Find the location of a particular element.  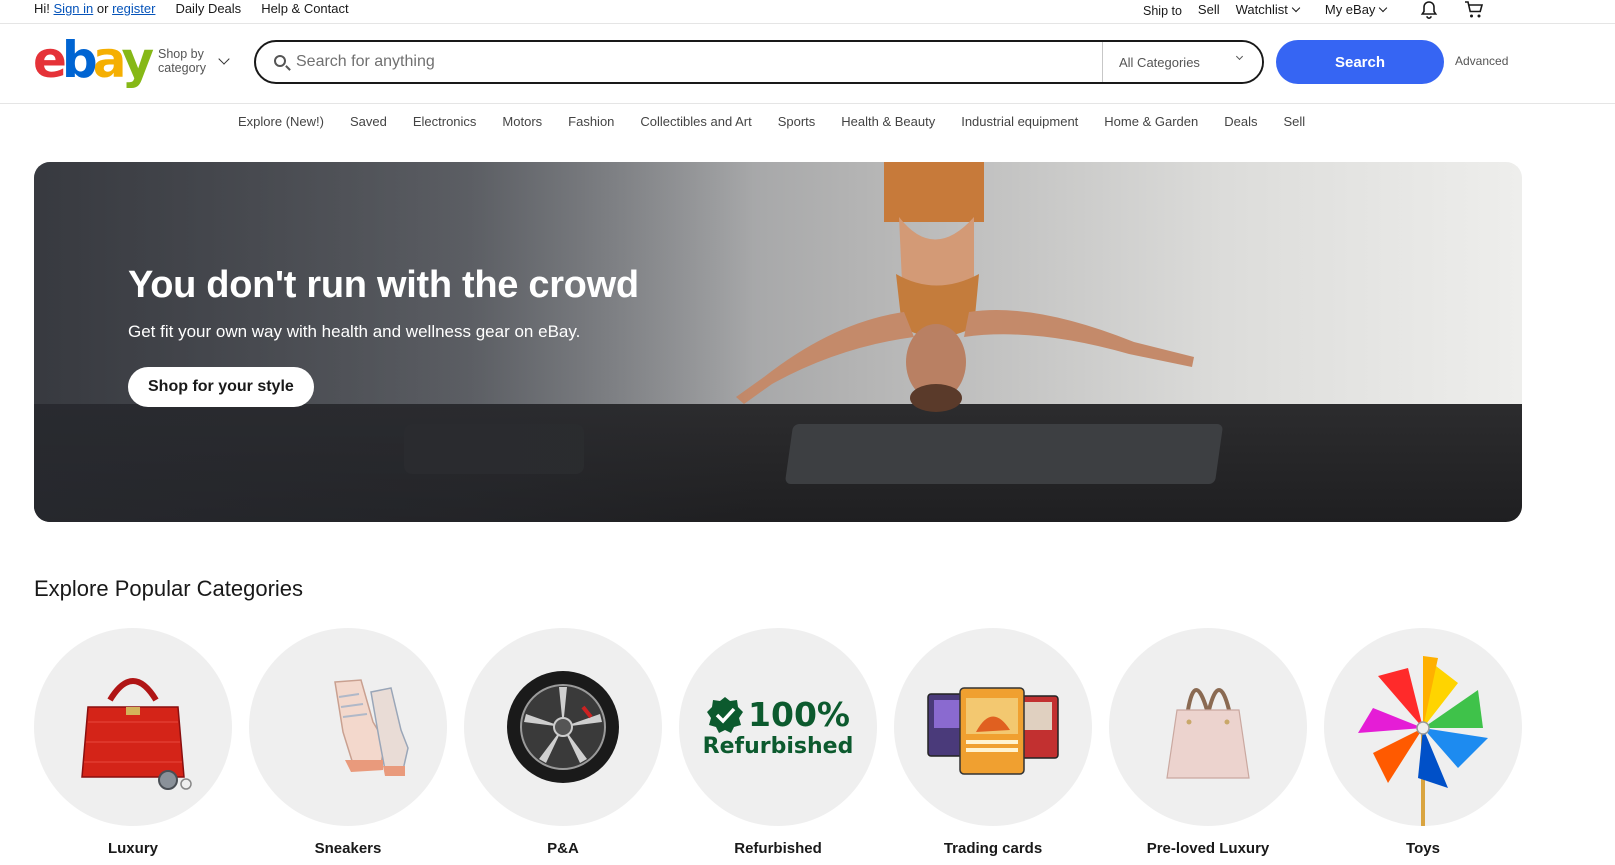

nav-item: Home & Garden is located at coordinates (1151, 121).